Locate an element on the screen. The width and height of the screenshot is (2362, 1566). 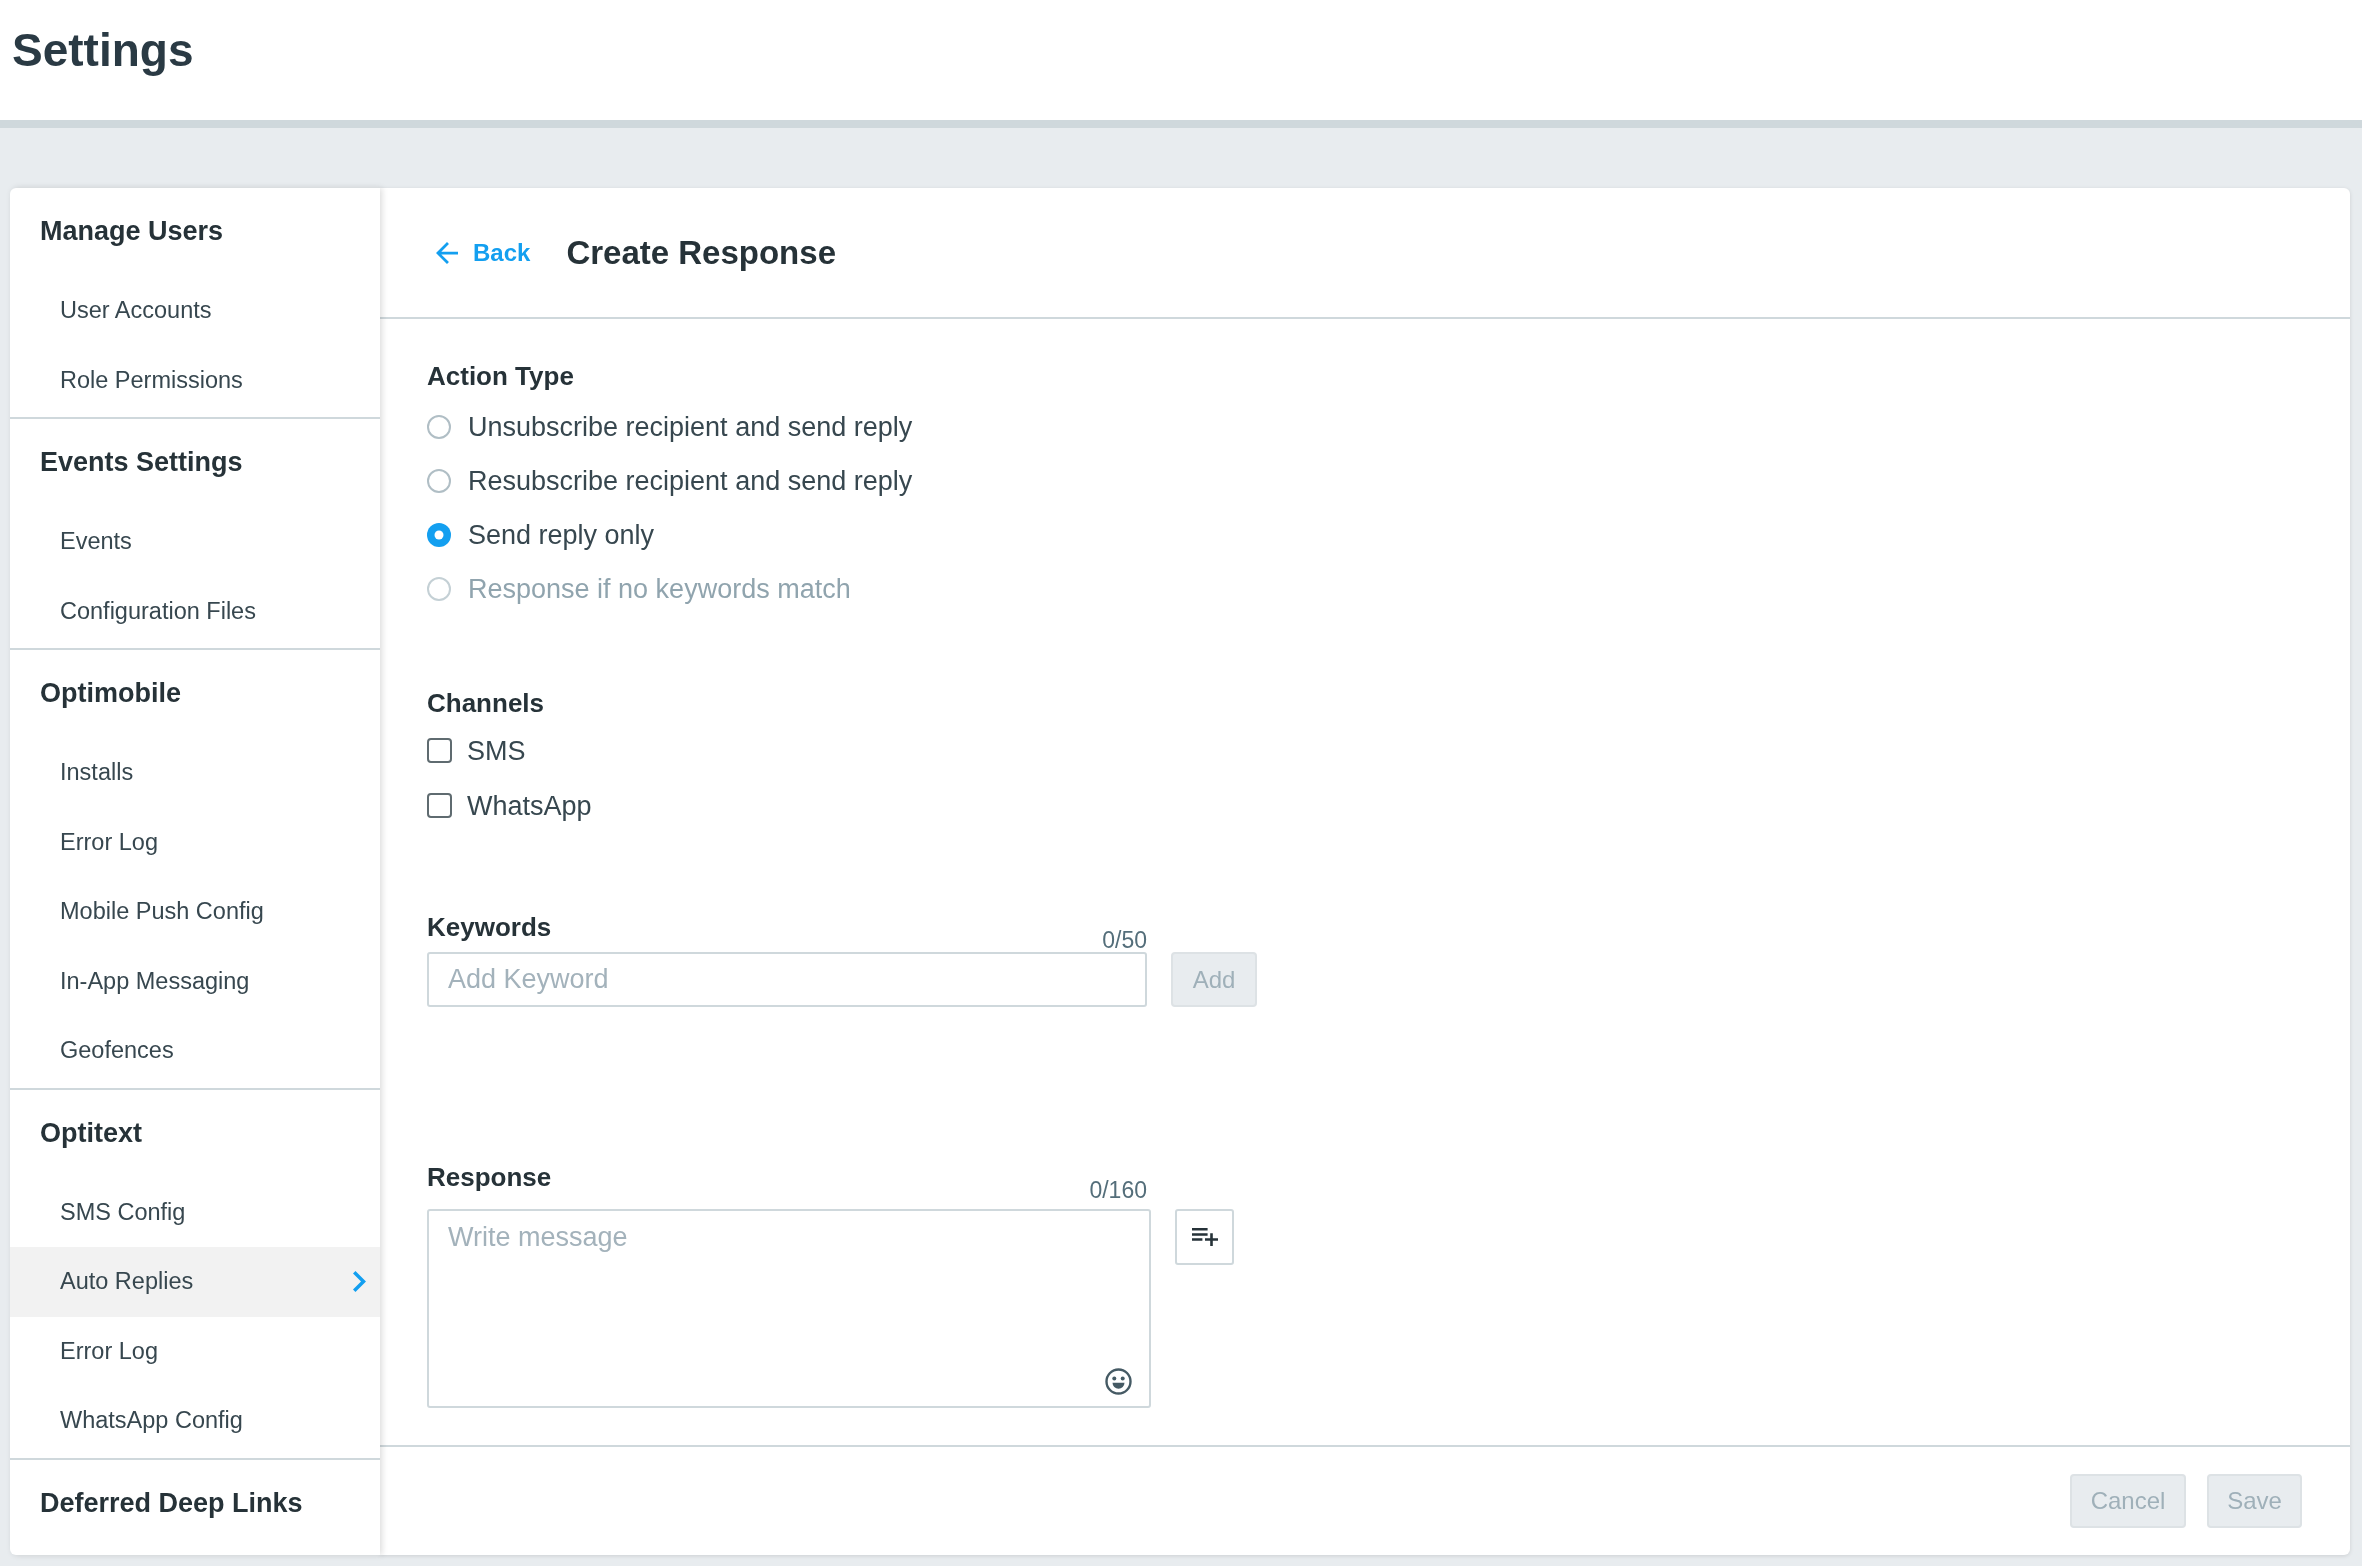
arrow-left-icon is located at coordinates (447, 252).